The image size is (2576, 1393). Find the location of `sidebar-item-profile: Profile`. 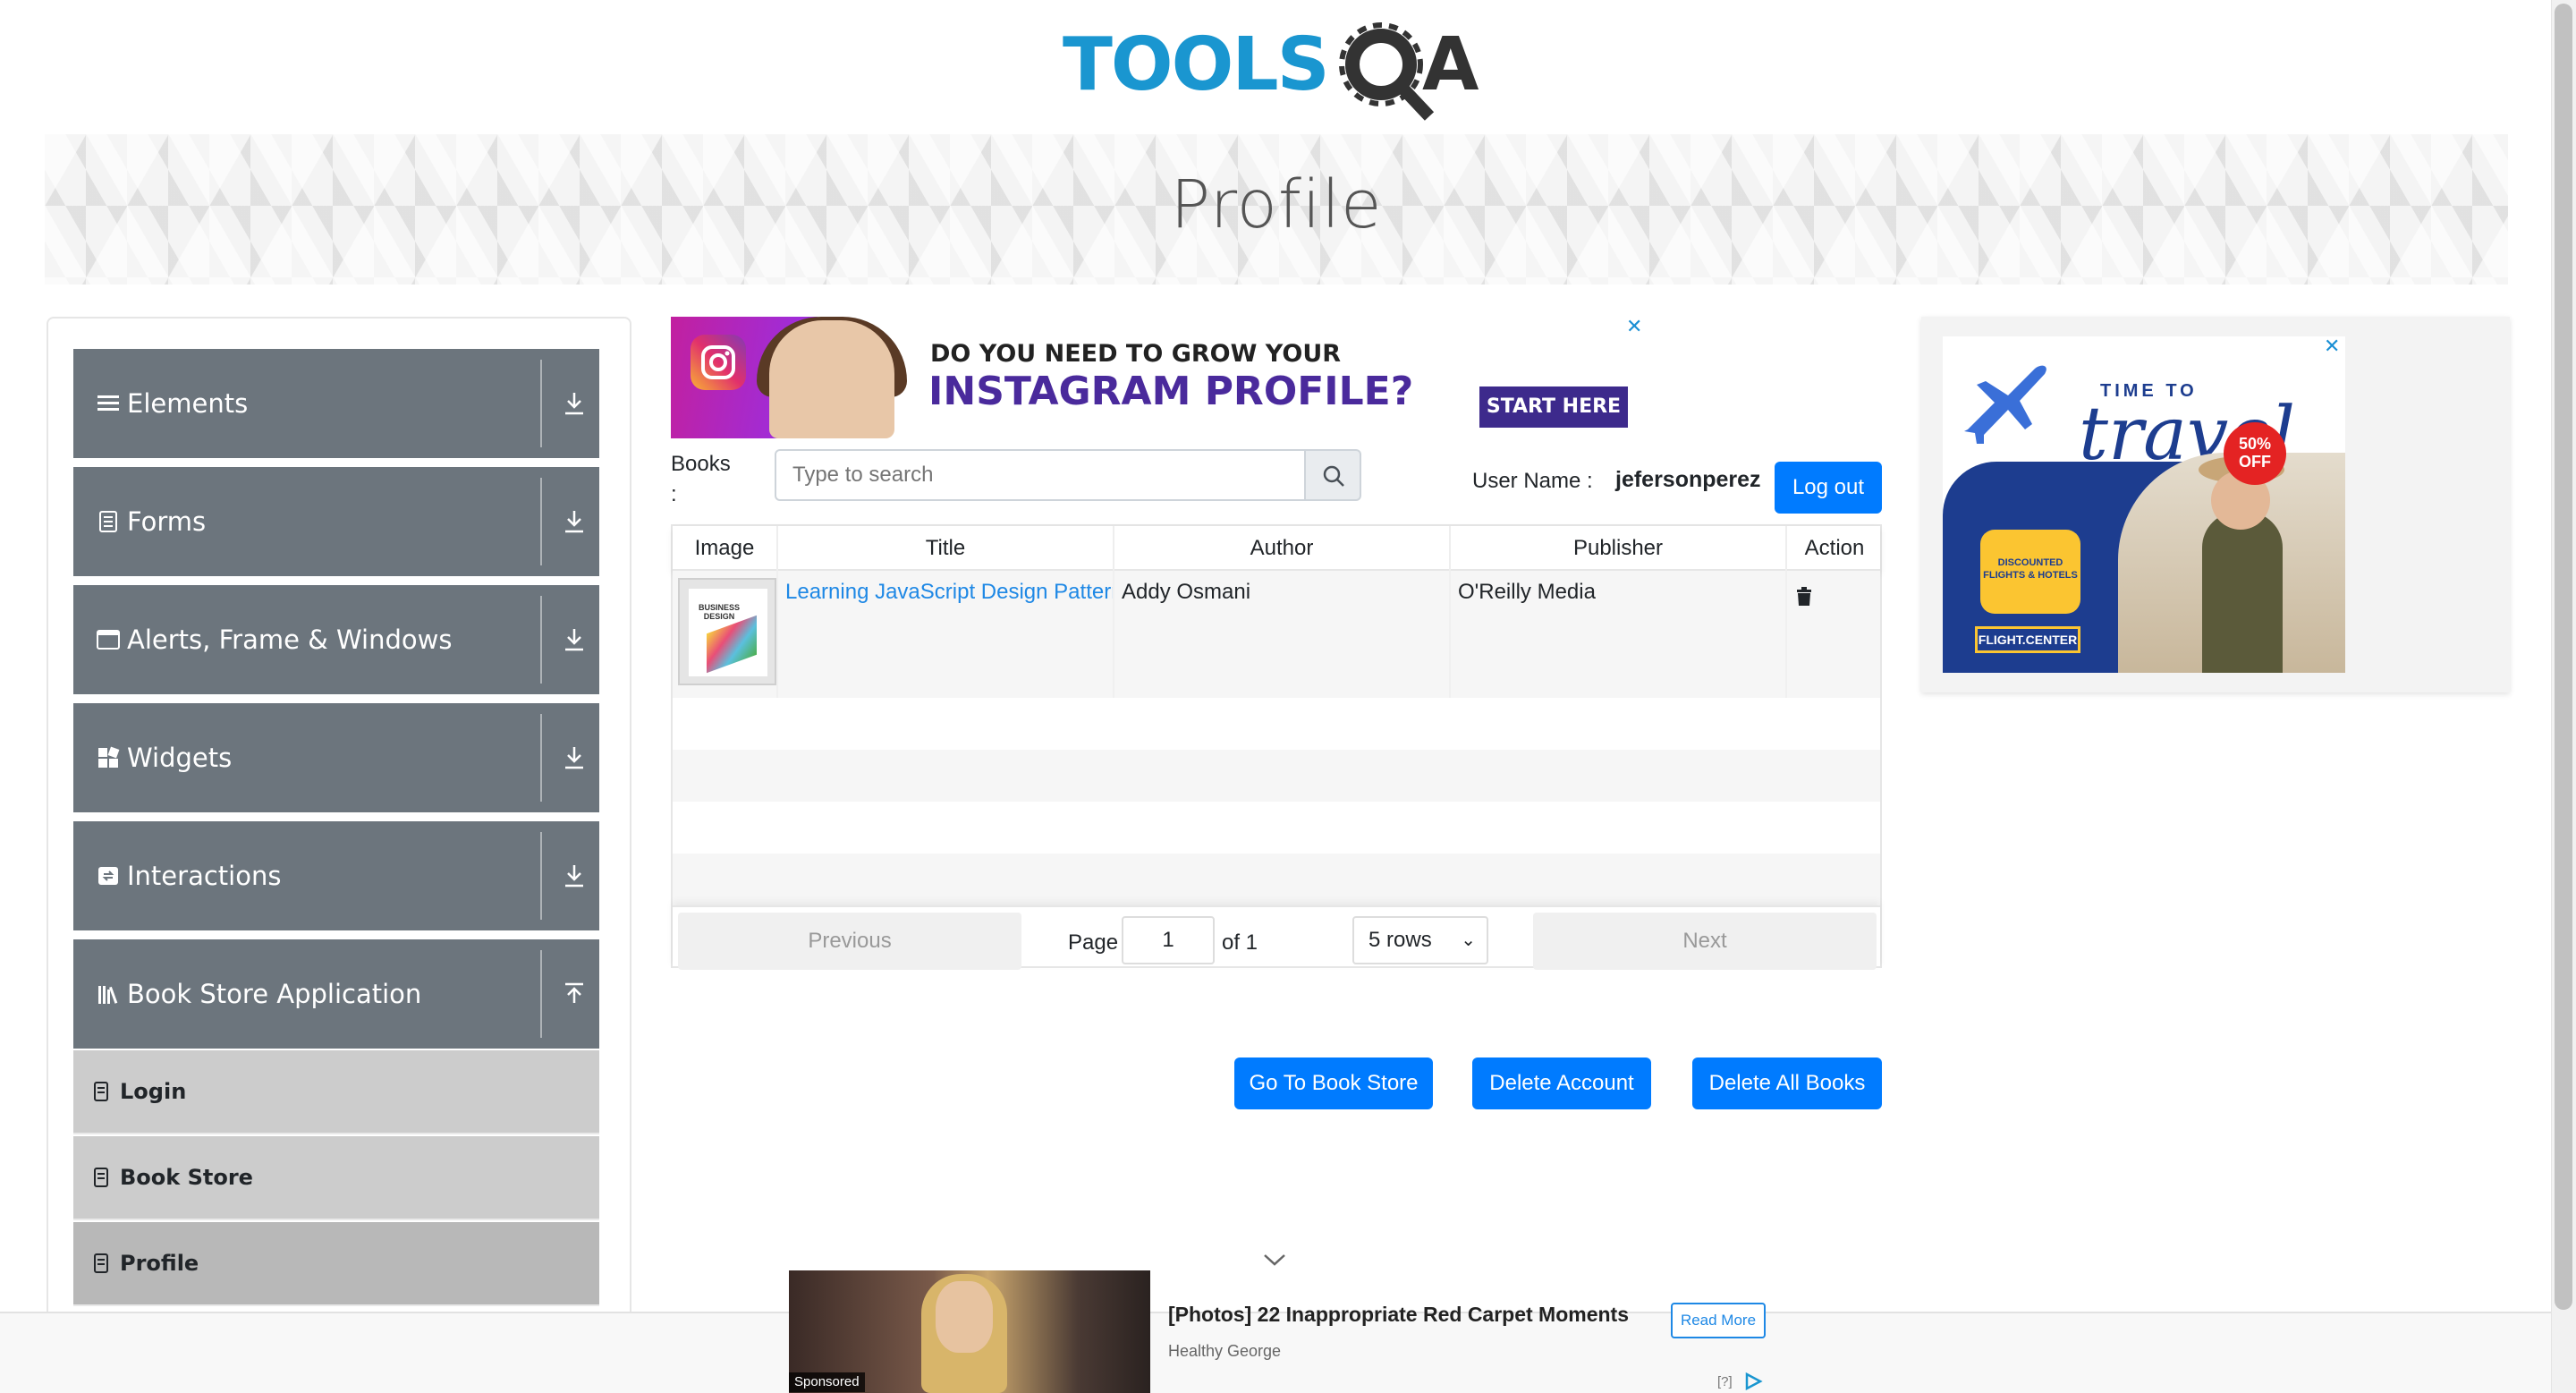

sidebar-item-profile: Profile is located at coordinates (336, 1264).